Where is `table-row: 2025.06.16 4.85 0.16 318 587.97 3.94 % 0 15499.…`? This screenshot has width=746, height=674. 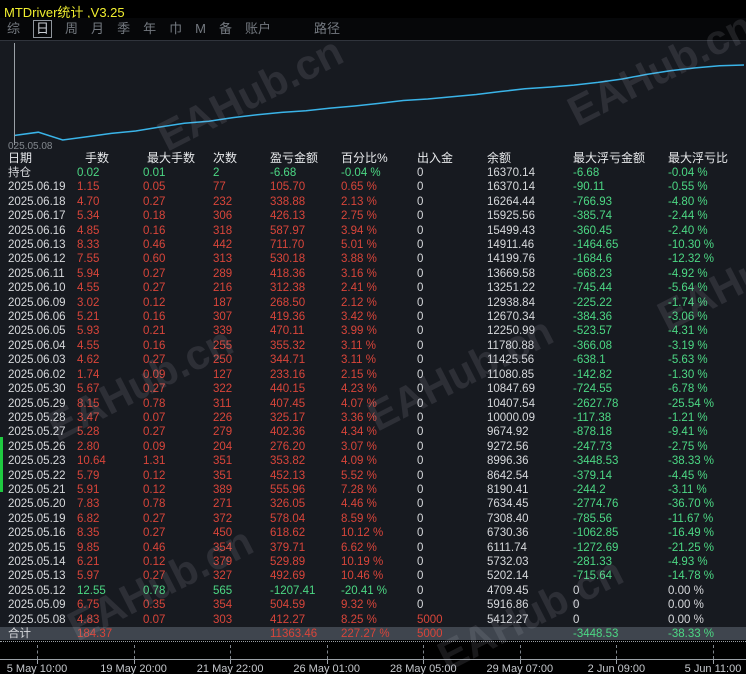
table-row: 2025.06.16 4.85 0.16 318 587.97 3.94 % 0 15499.… is located at coordinates (358, 230).